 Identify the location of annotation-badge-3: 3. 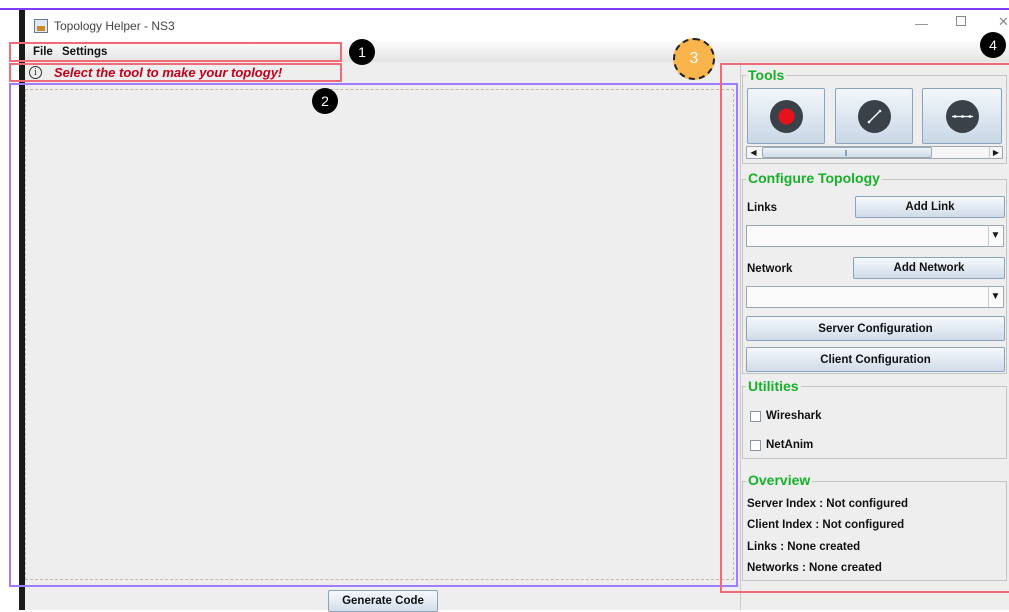
(694, 59).